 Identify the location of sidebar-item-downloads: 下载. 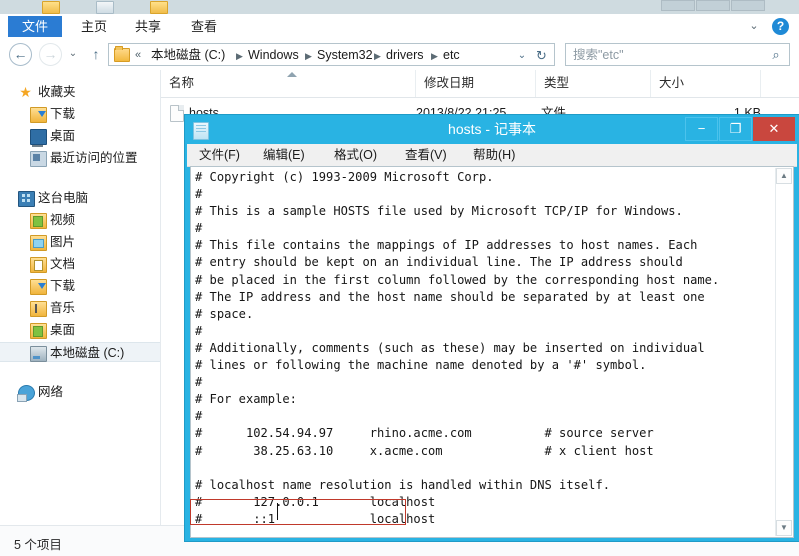
(80, 286).